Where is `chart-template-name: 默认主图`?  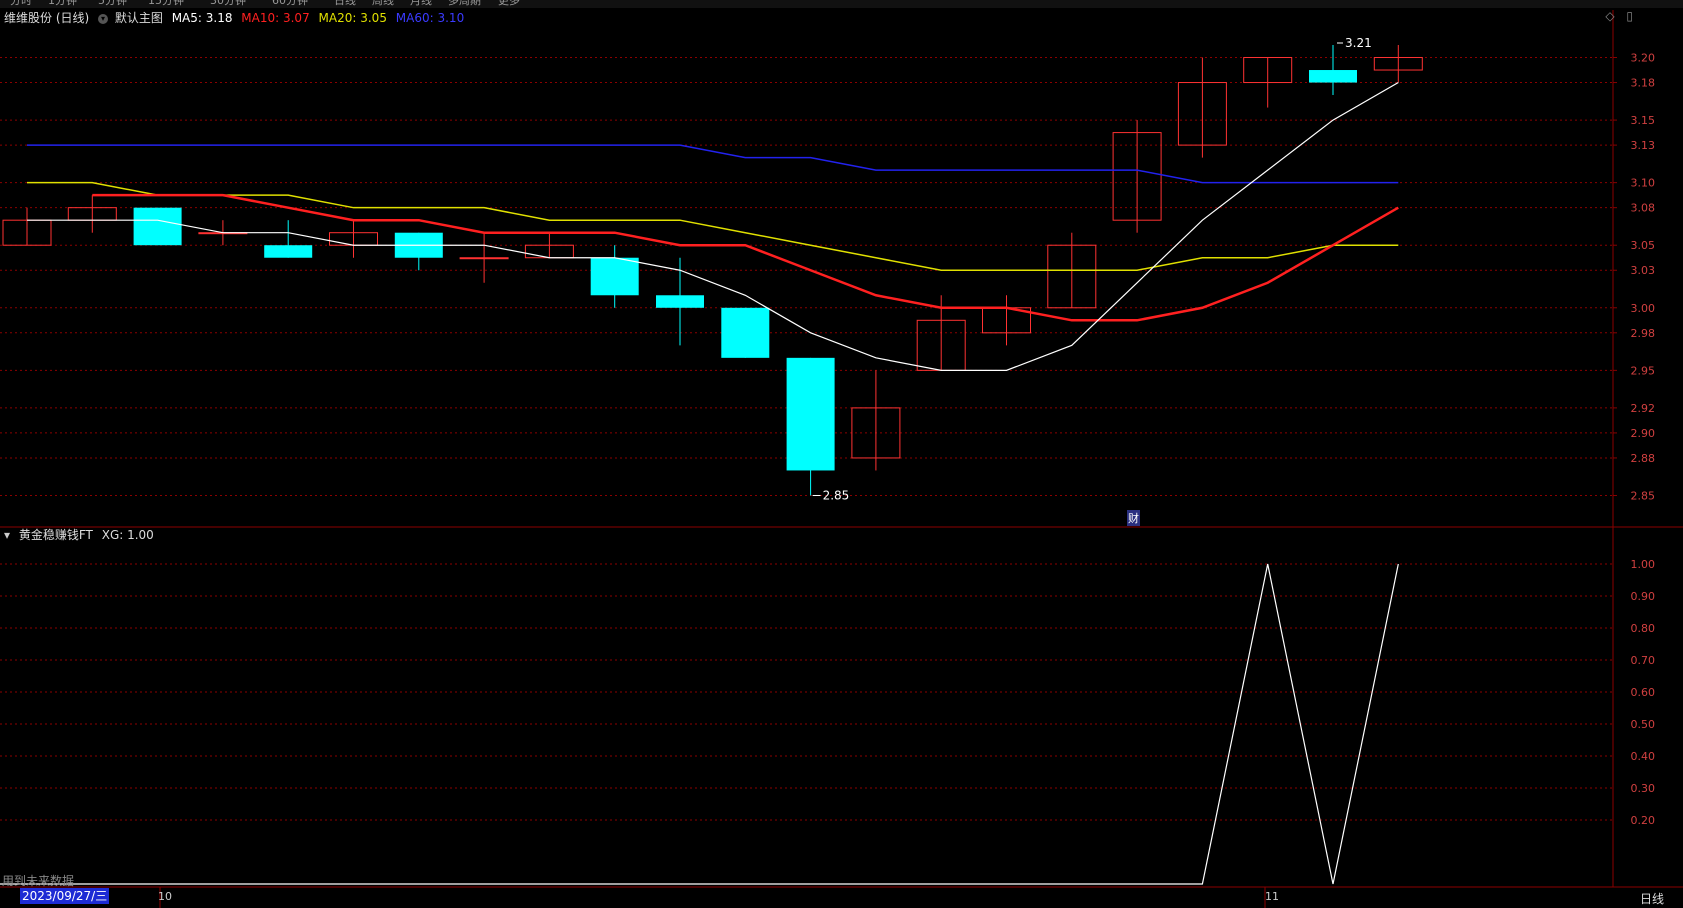 chart-template-name: 默认主图 is located at coordinates (139, 18).